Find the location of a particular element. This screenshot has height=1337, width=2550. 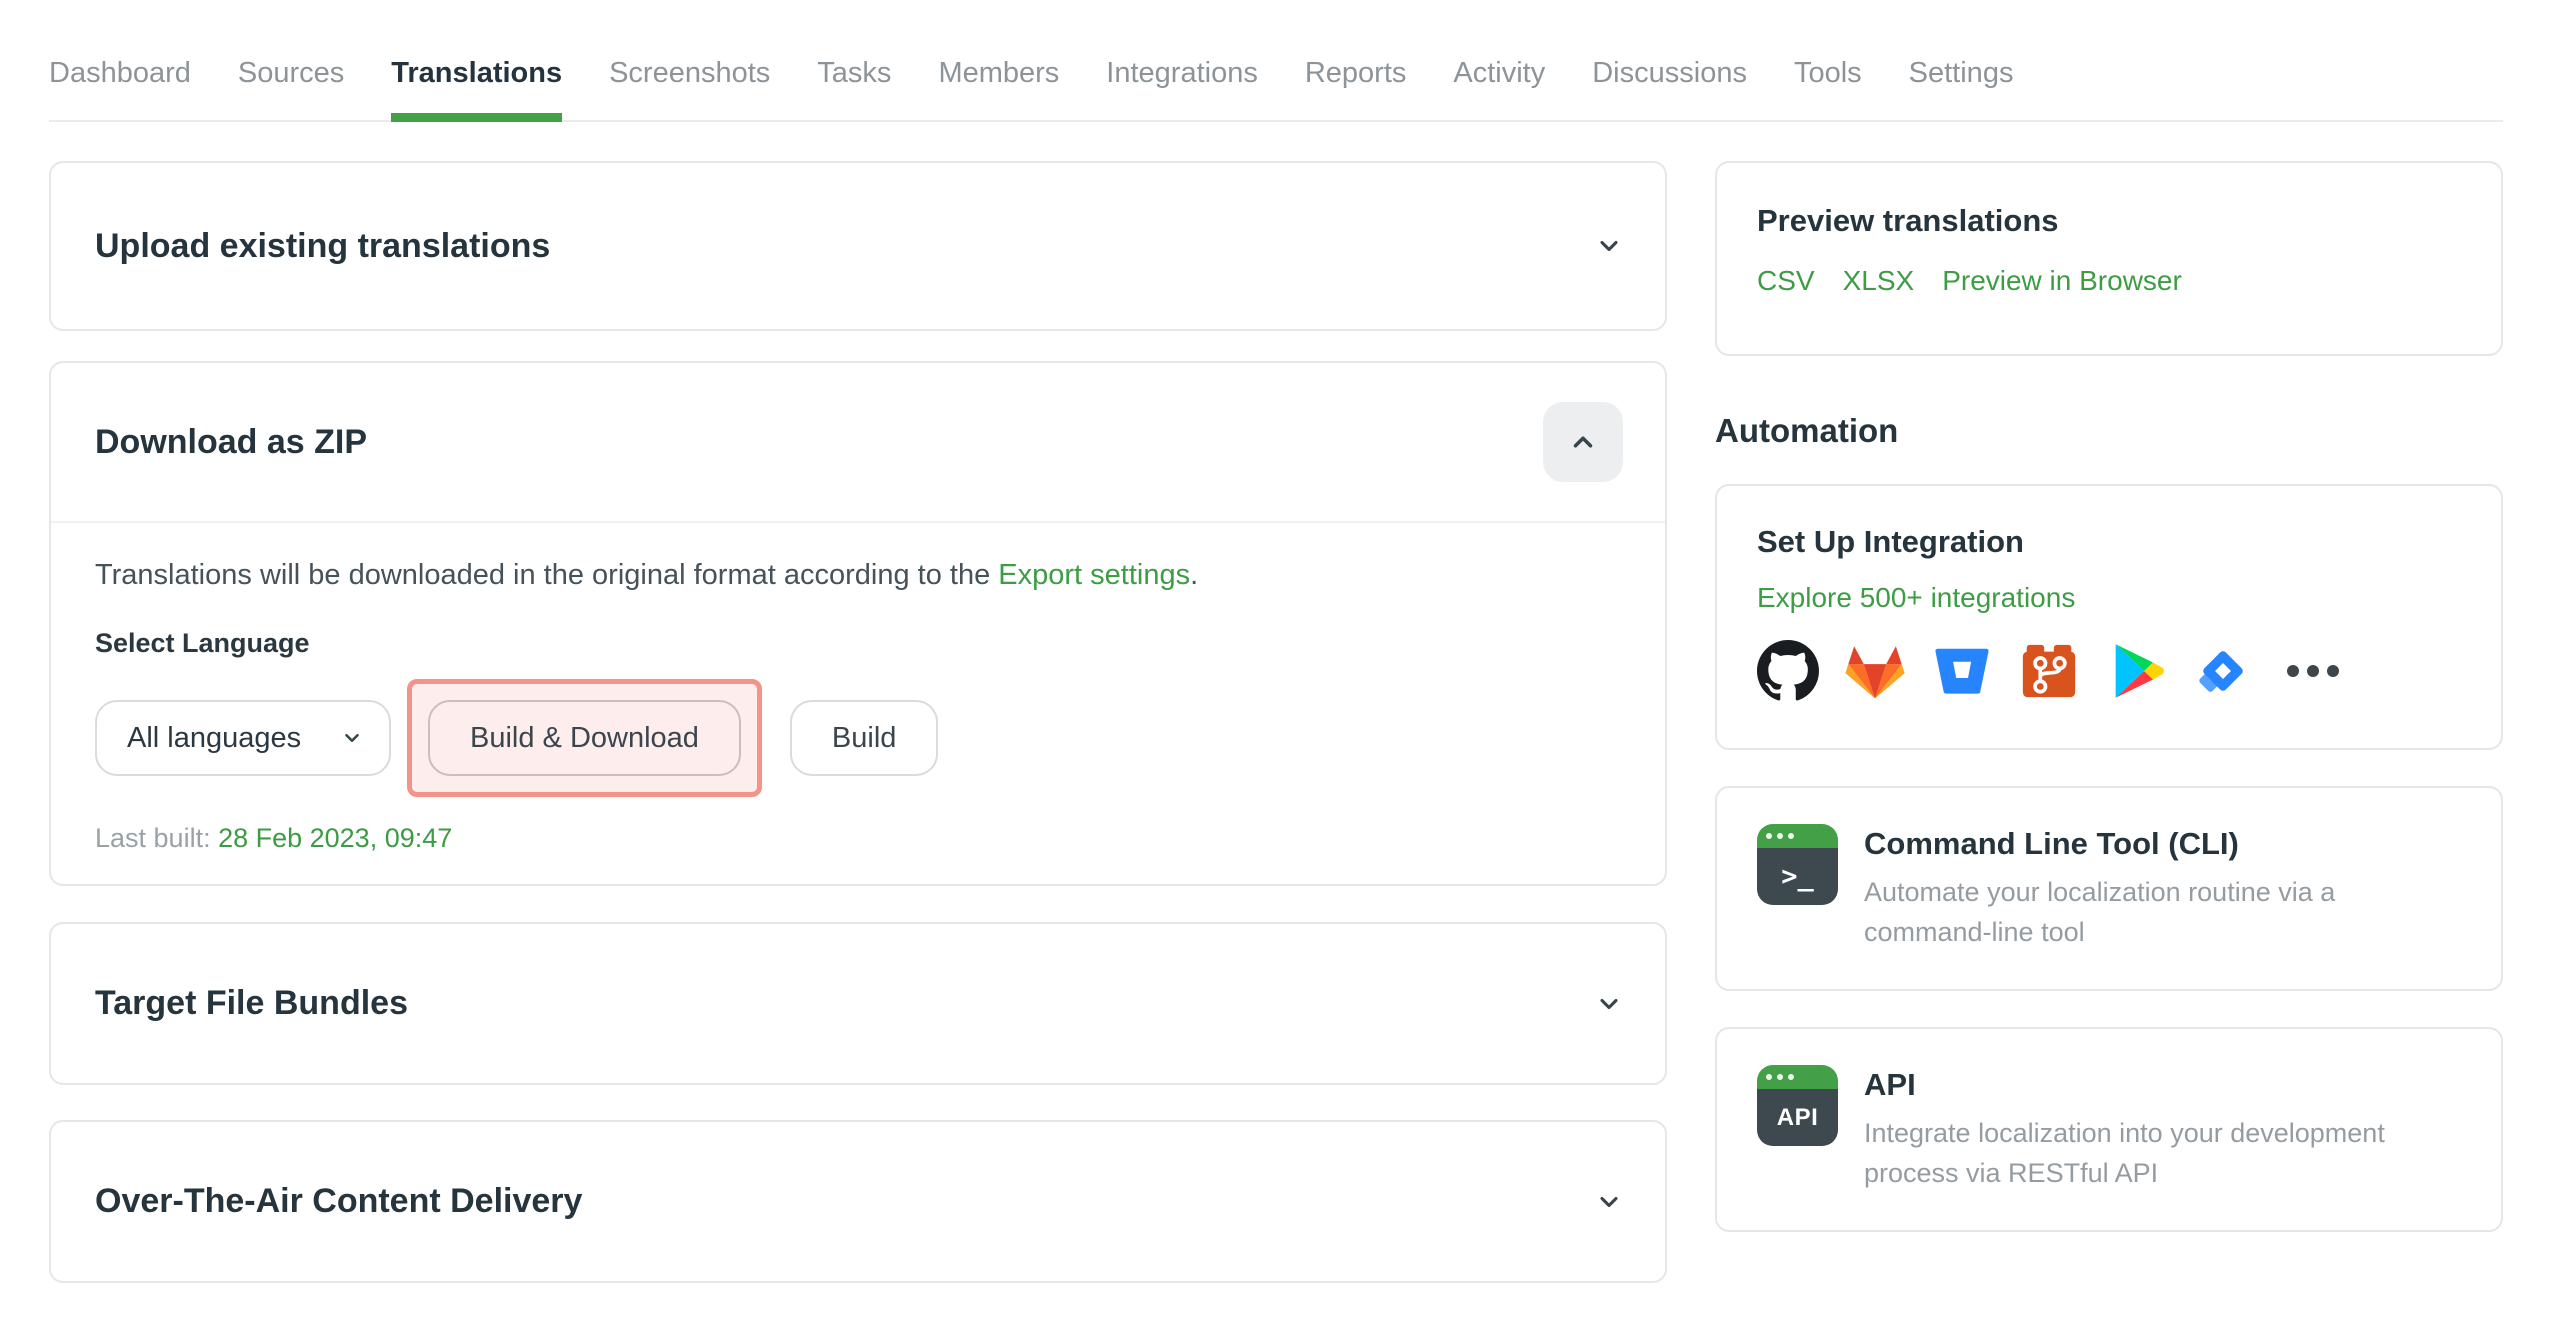

over-the-air-card: Over-The-Air Content Delivery is located at coordinates (858, 1201).